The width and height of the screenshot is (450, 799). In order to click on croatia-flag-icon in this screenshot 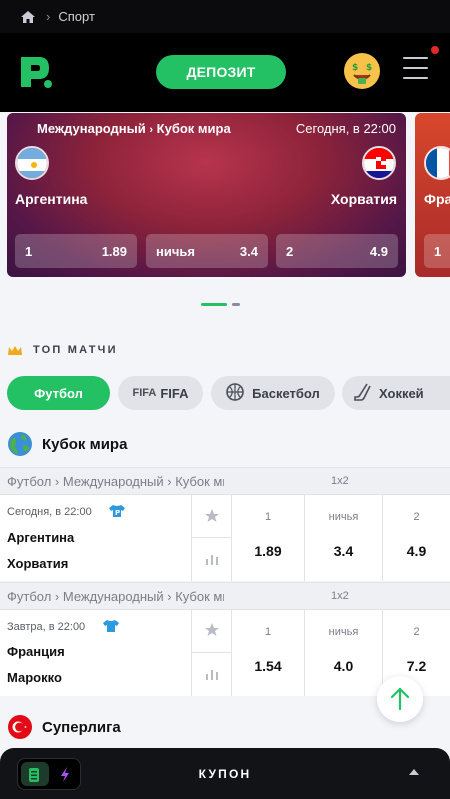, I will do `click(379, 163)`.